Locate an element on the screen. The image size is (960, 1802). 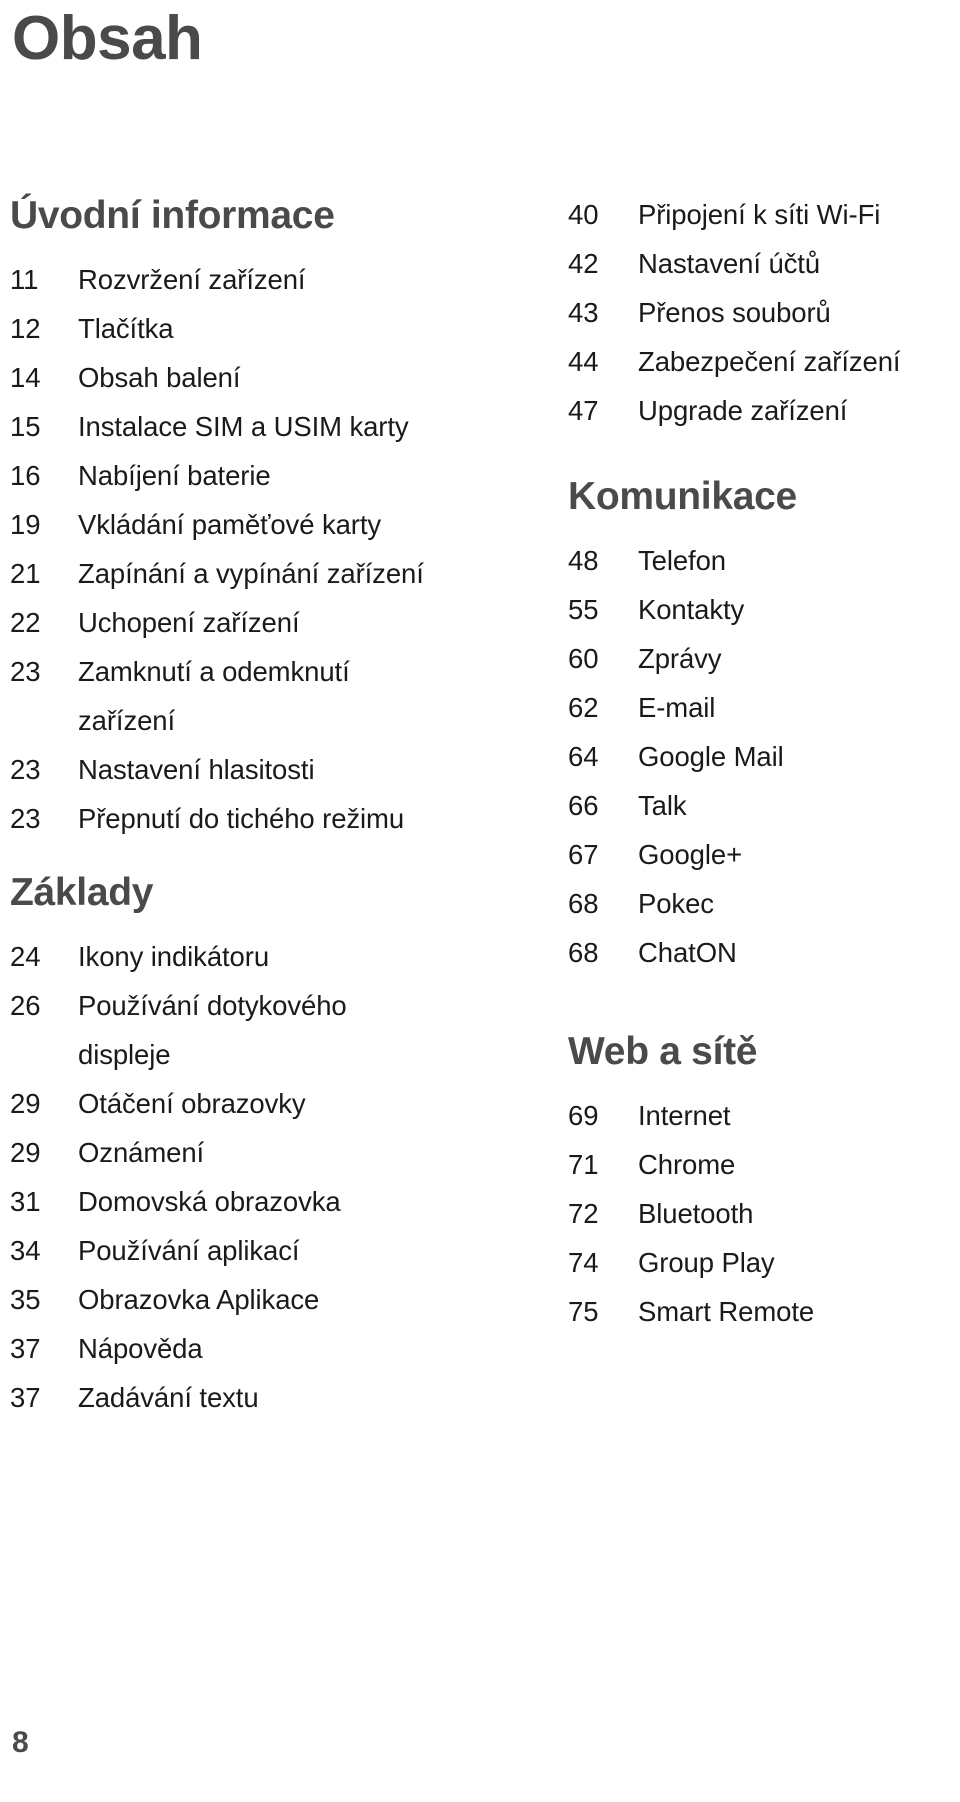
toc-page-number: 75 is located at coordinates (583, 1311).